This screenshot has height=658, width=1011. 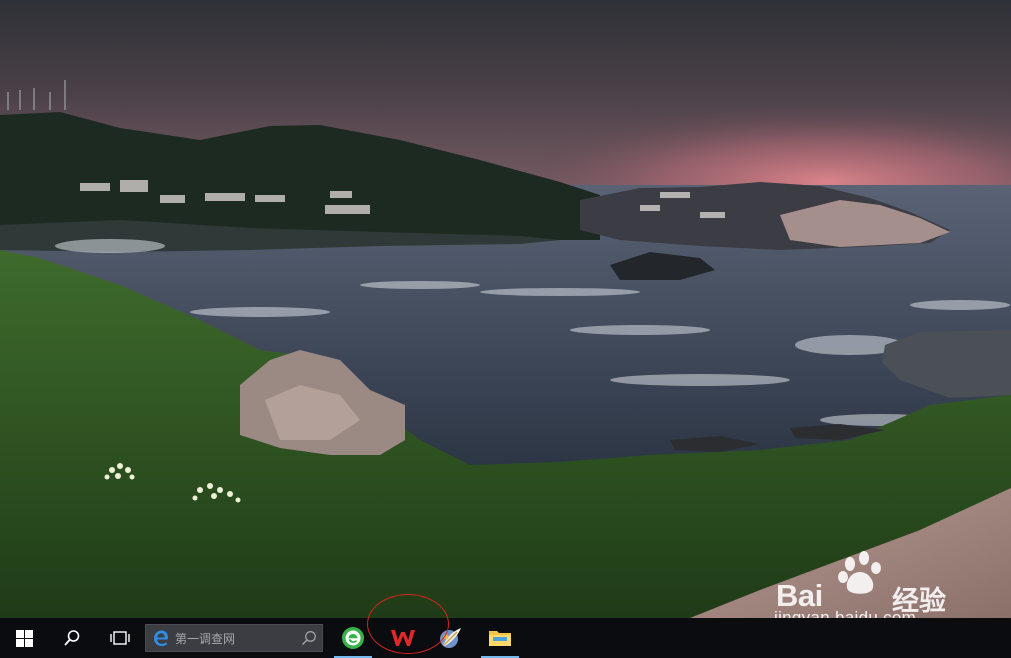 I want to click on edge-e-icon, so click(x=161, y=638).